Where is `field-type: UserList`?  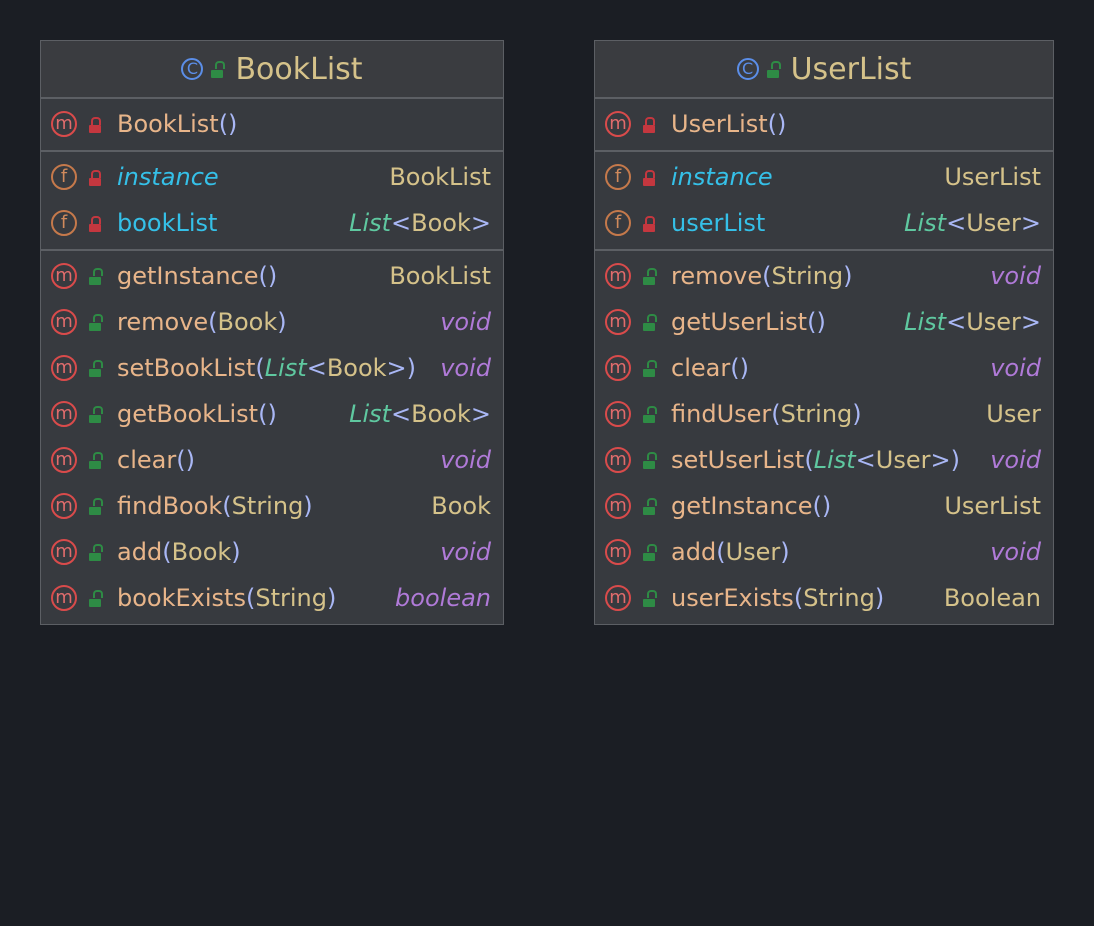 field-type: UserList is located at coordinates (992, 177).